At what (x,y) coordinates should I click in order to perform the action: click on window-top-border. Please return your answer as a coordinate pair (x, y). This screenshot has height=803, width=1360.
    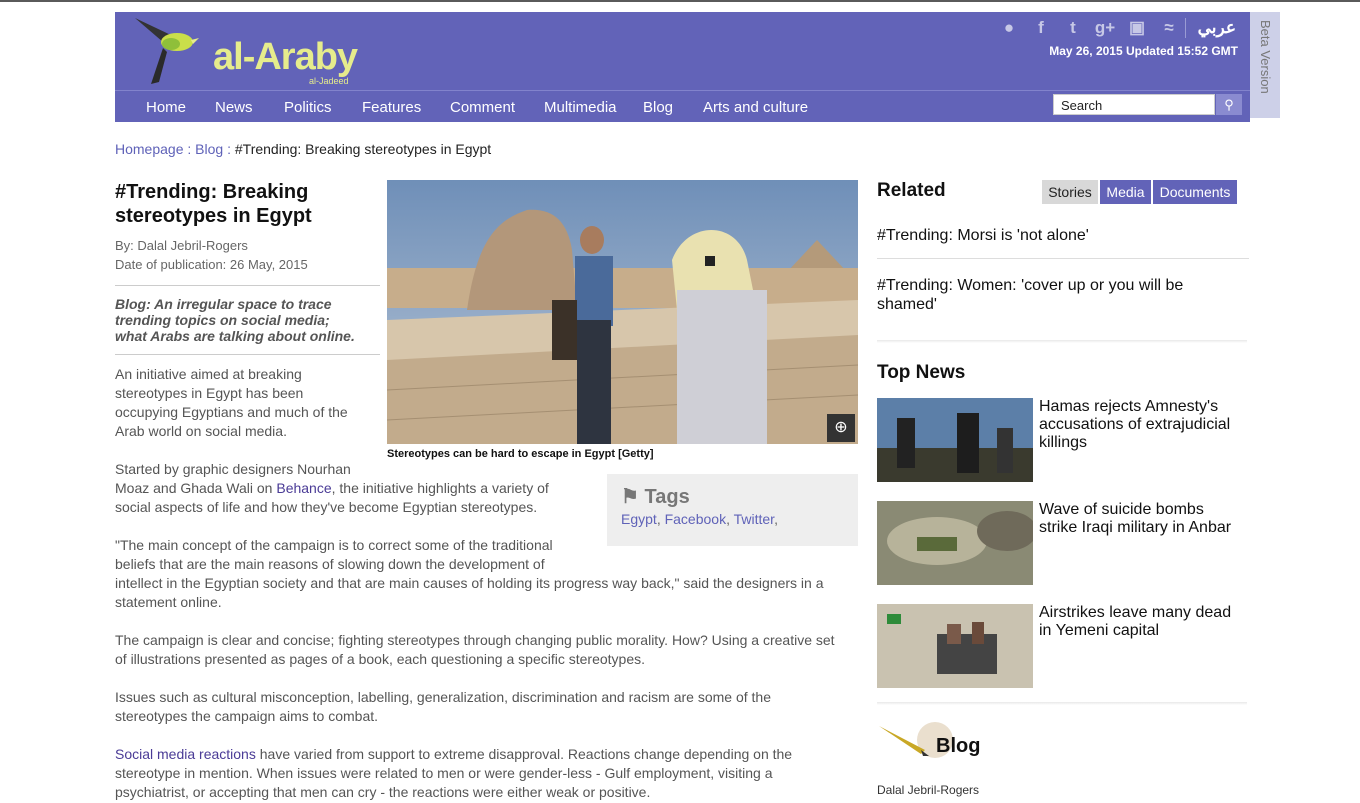
    Looking at the image, I should click on (680, 1).